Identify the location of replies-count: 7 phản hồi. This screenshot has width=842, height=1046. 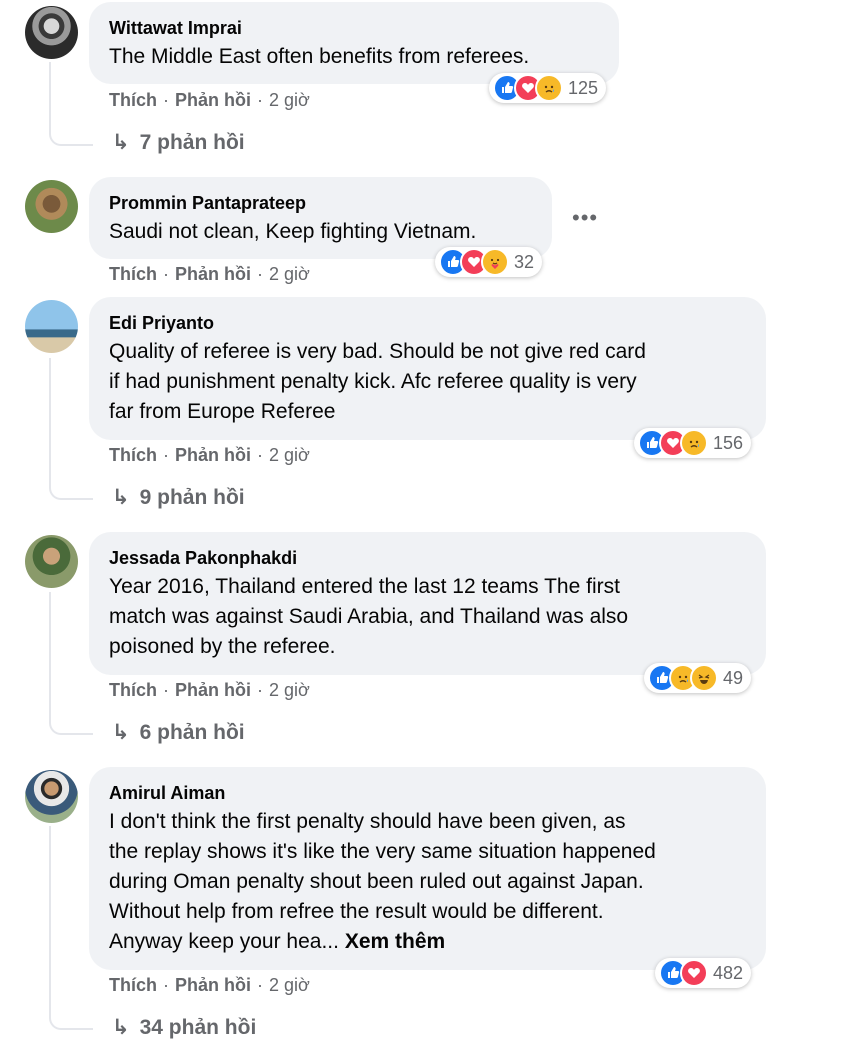
(192, 142).